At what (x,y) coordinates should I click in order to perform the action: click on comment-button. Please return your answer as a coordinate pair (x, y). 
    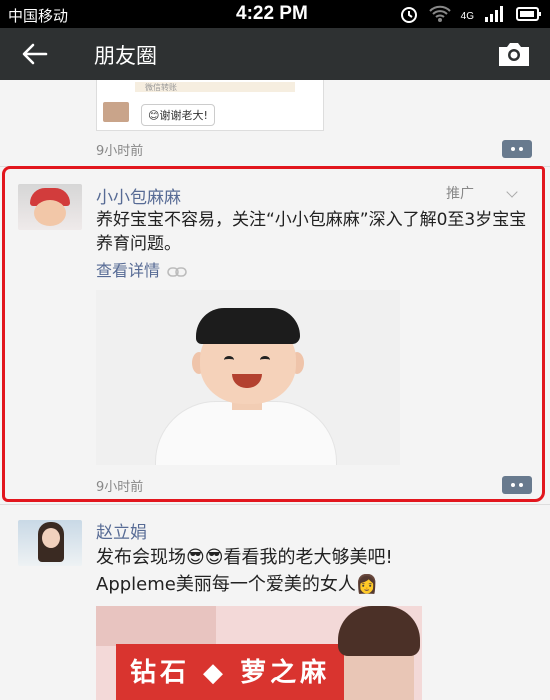
    Looking at the image, I should click on (517, 149).